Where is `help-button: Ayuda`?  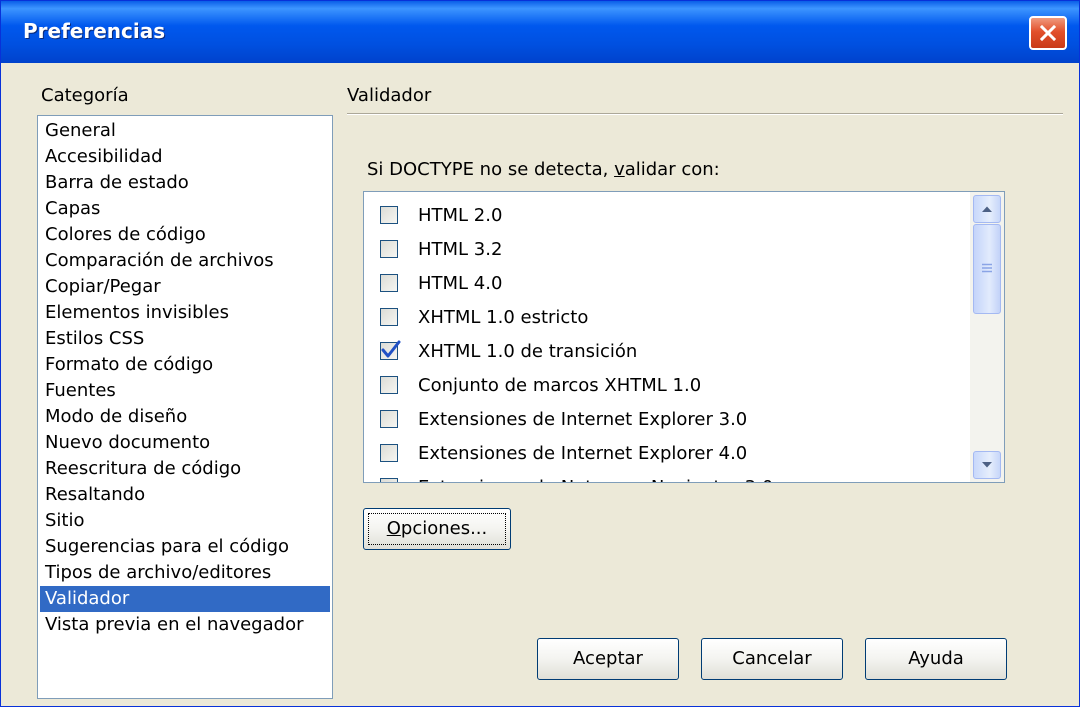
help-button: Ayuda is located at coordinates (936, 659).